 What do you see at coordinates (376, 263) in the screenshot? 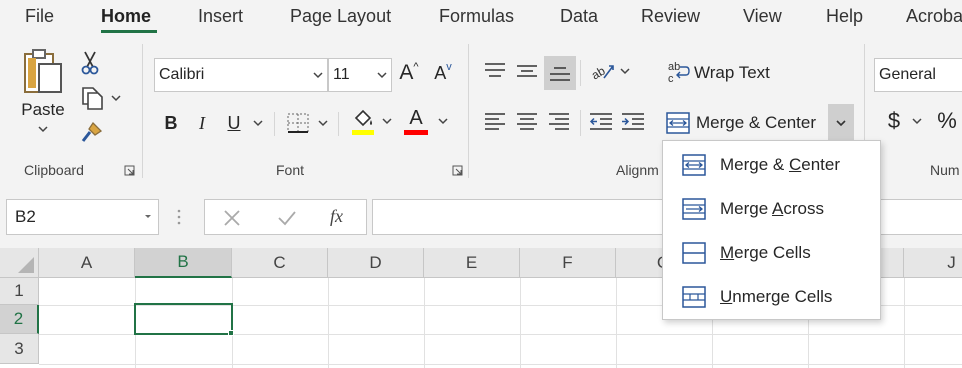
I see `column-header-d: D` at bounding box center [376, 263].